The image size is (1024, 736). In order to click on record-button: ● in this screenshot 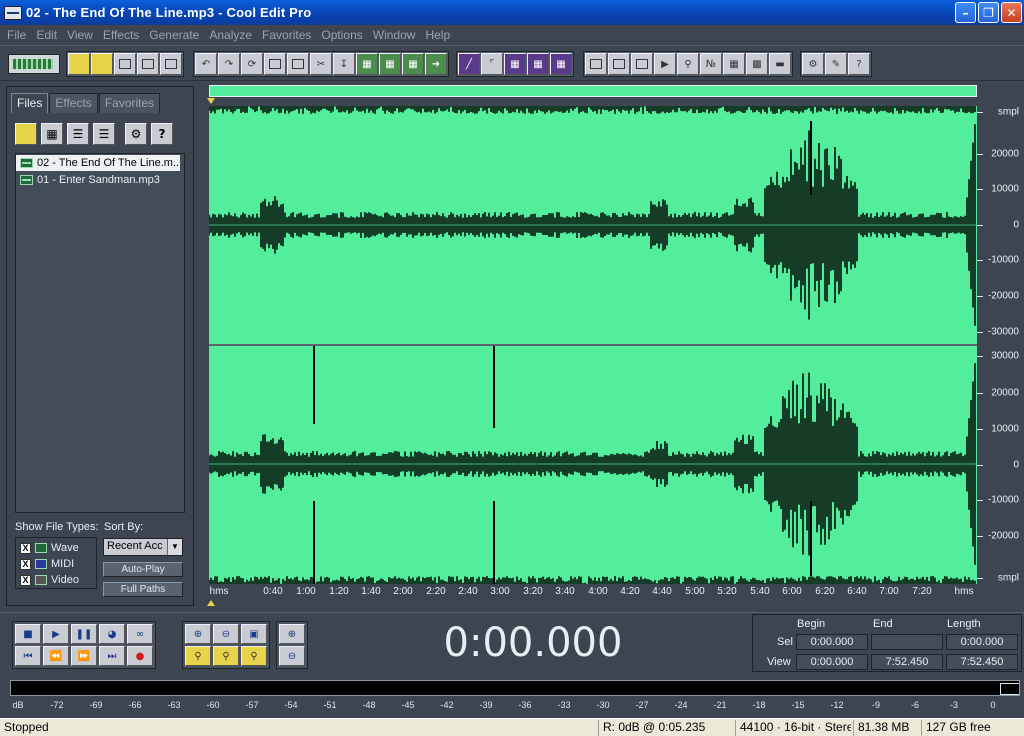, I will do `click(140, 656)`.